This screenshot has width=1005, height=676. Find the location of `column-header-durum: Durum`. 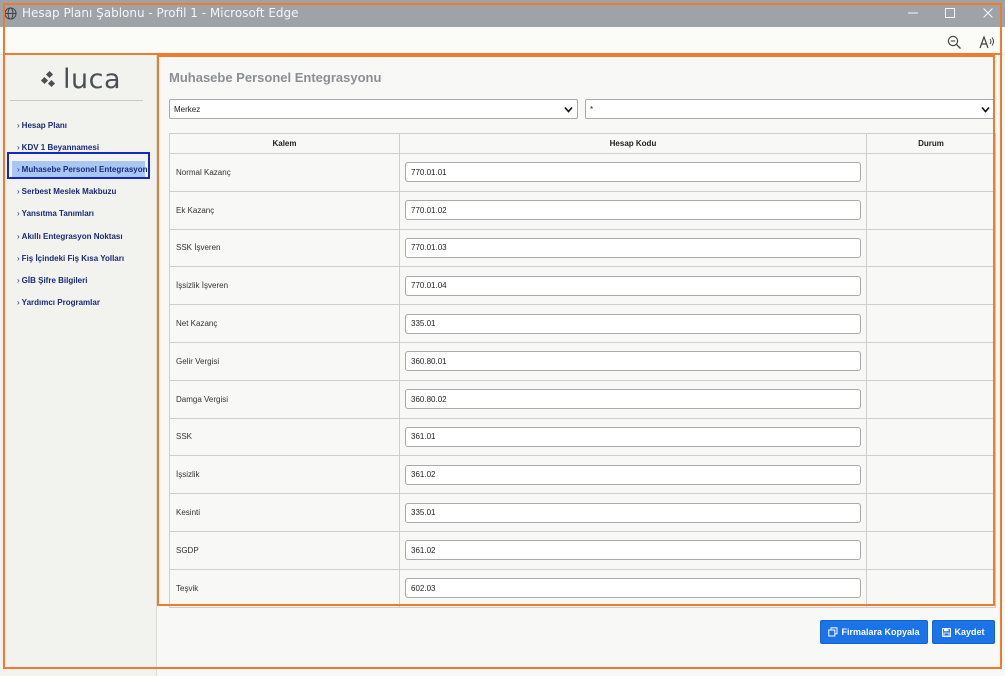

column-header-durum: Durum is located at coordinates (931, 143).